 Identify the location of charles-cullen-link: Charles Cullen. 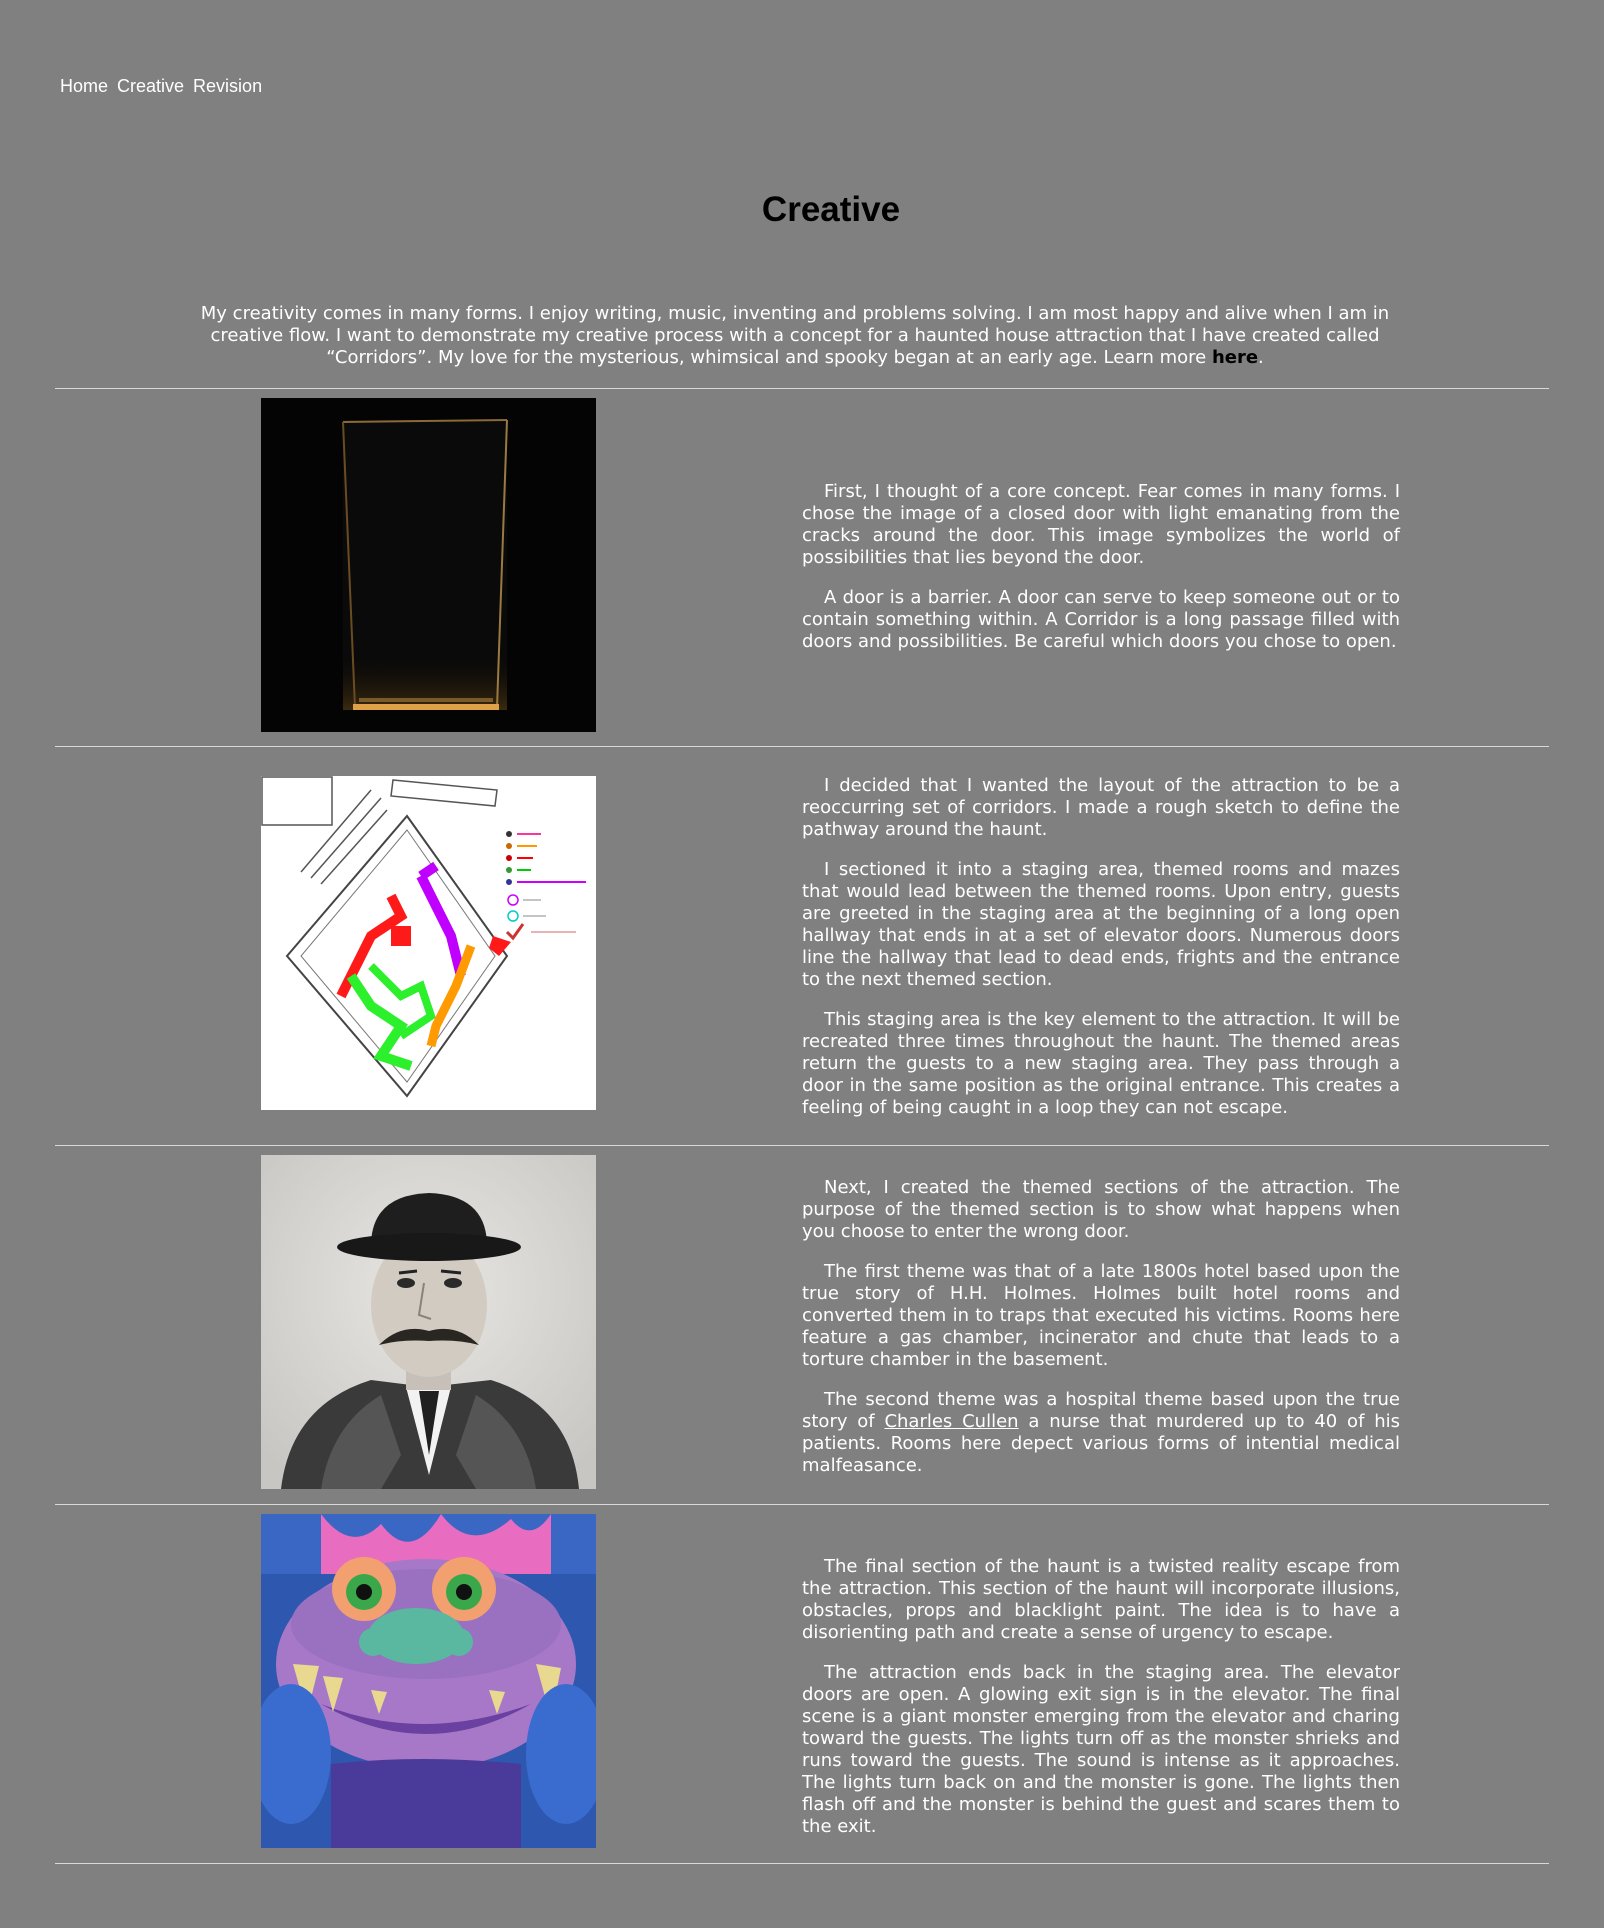
(951, 1421).